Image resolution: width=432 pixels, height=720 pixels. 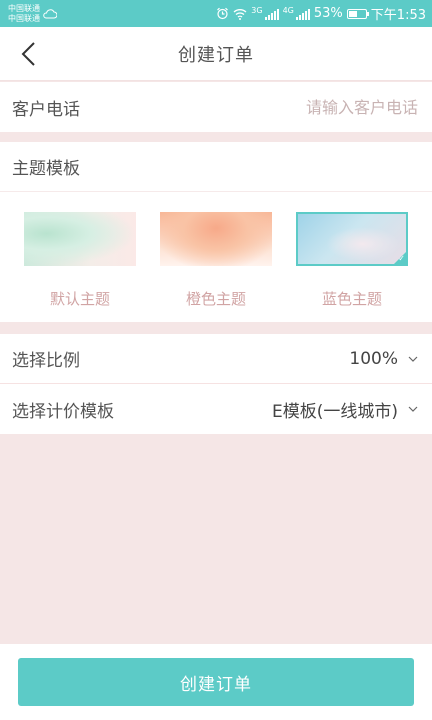 I want to click on status-icons: 3G 4G 53% 下午1:53, so click(x=321, y=13).